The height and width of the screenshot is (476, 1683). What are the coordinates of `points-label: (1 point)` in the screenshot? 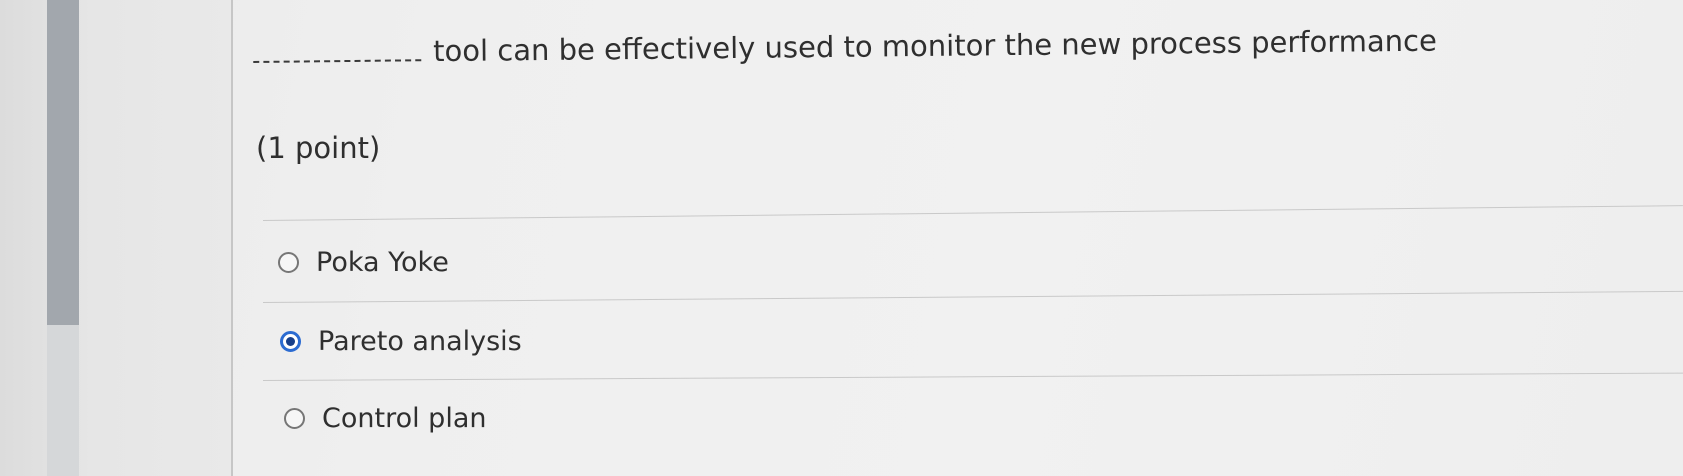 It's located at (318, 148).